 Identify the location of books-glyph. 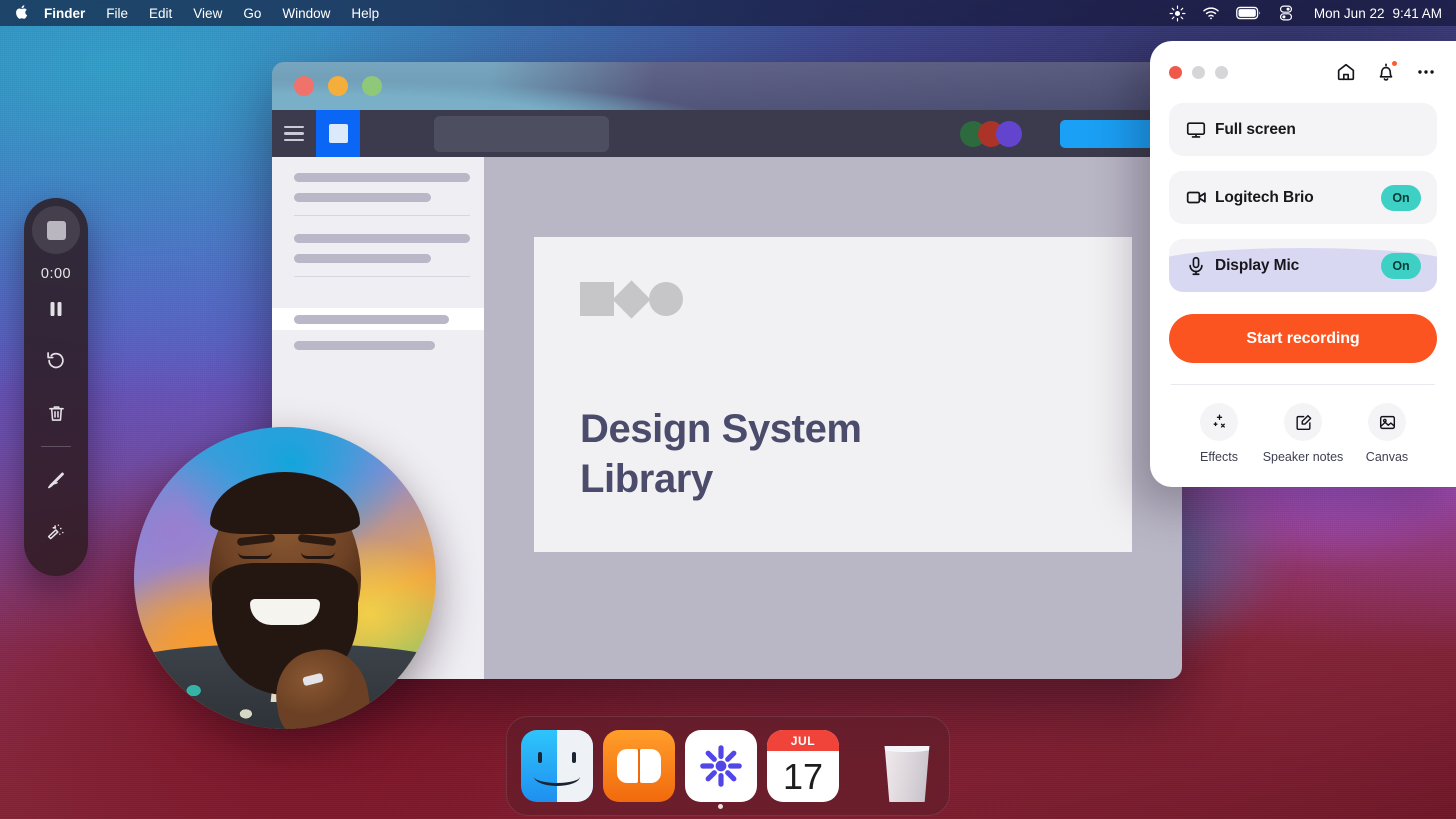
(639, 766).